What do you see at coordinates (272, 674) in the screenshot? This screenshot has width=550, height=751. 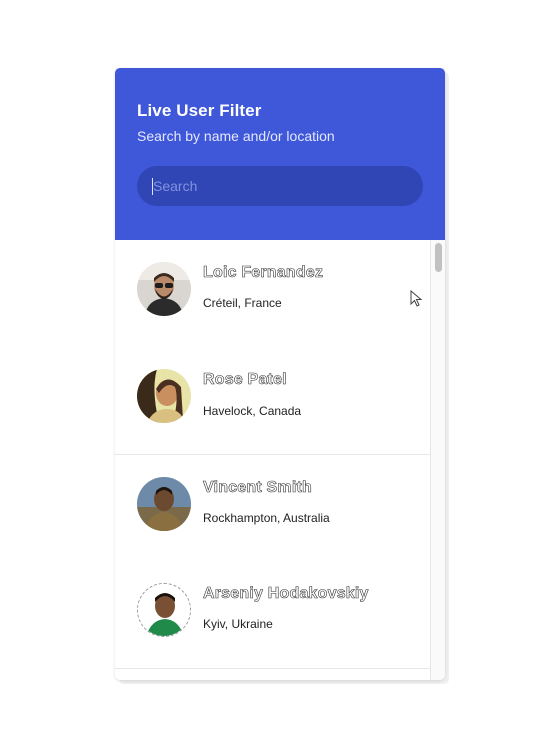 I see `list-item` at bounding box center [272, 674].